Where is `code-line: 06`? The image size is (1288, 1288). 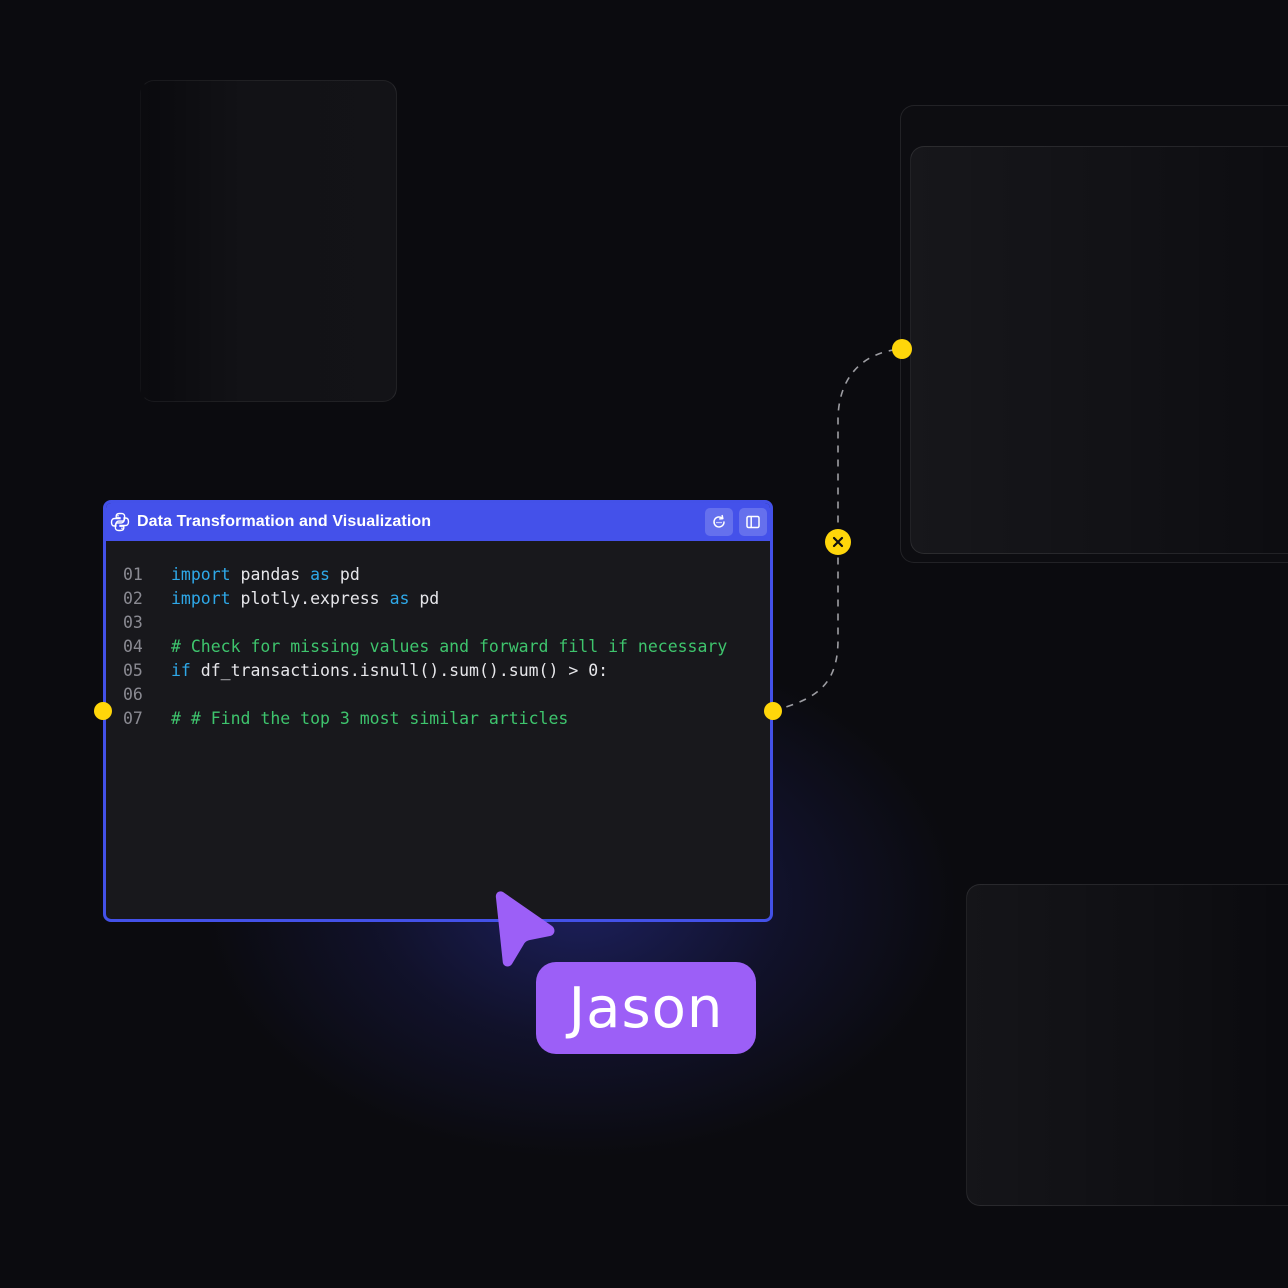
code-line: 06 is located at coordinates (446, 695).